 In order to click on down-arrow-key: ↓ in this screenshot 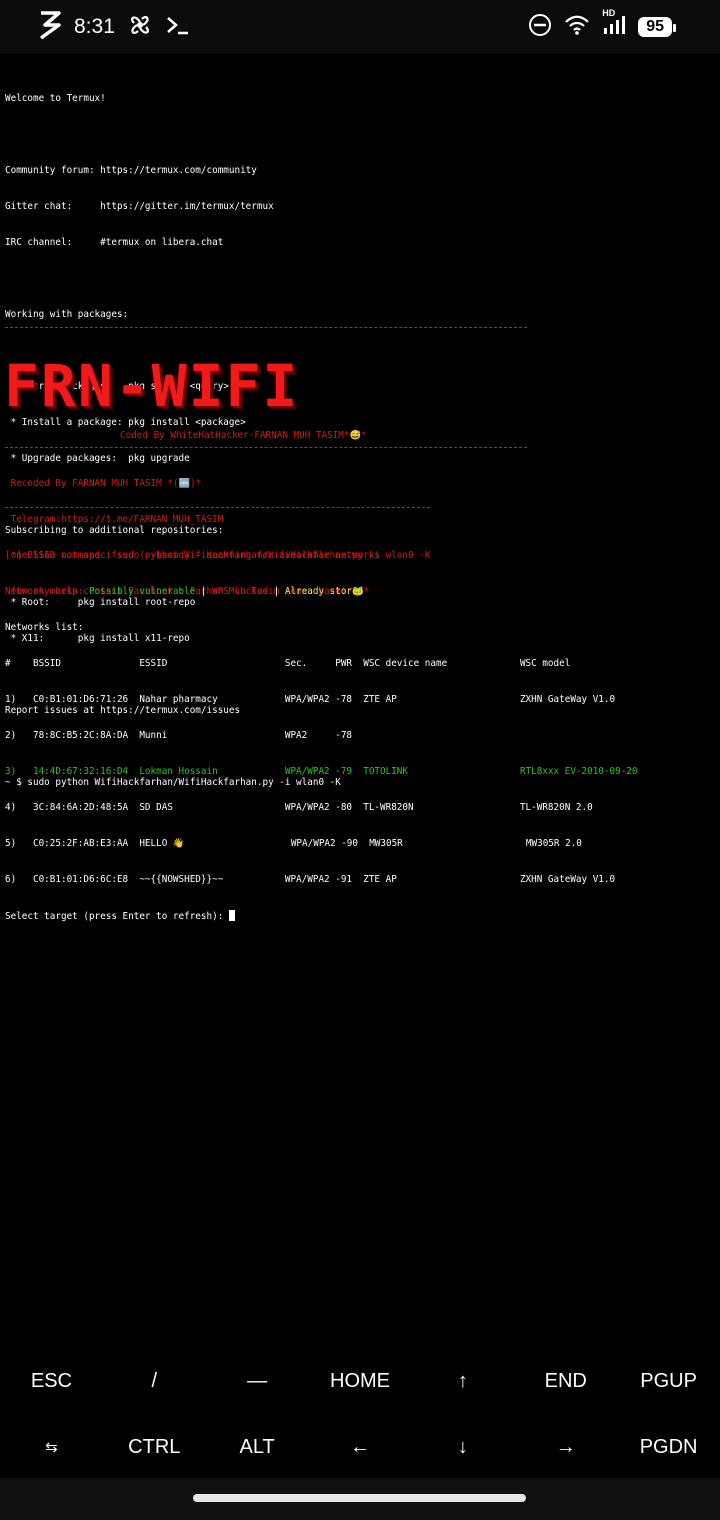, I will do `click(462, 1447)`.